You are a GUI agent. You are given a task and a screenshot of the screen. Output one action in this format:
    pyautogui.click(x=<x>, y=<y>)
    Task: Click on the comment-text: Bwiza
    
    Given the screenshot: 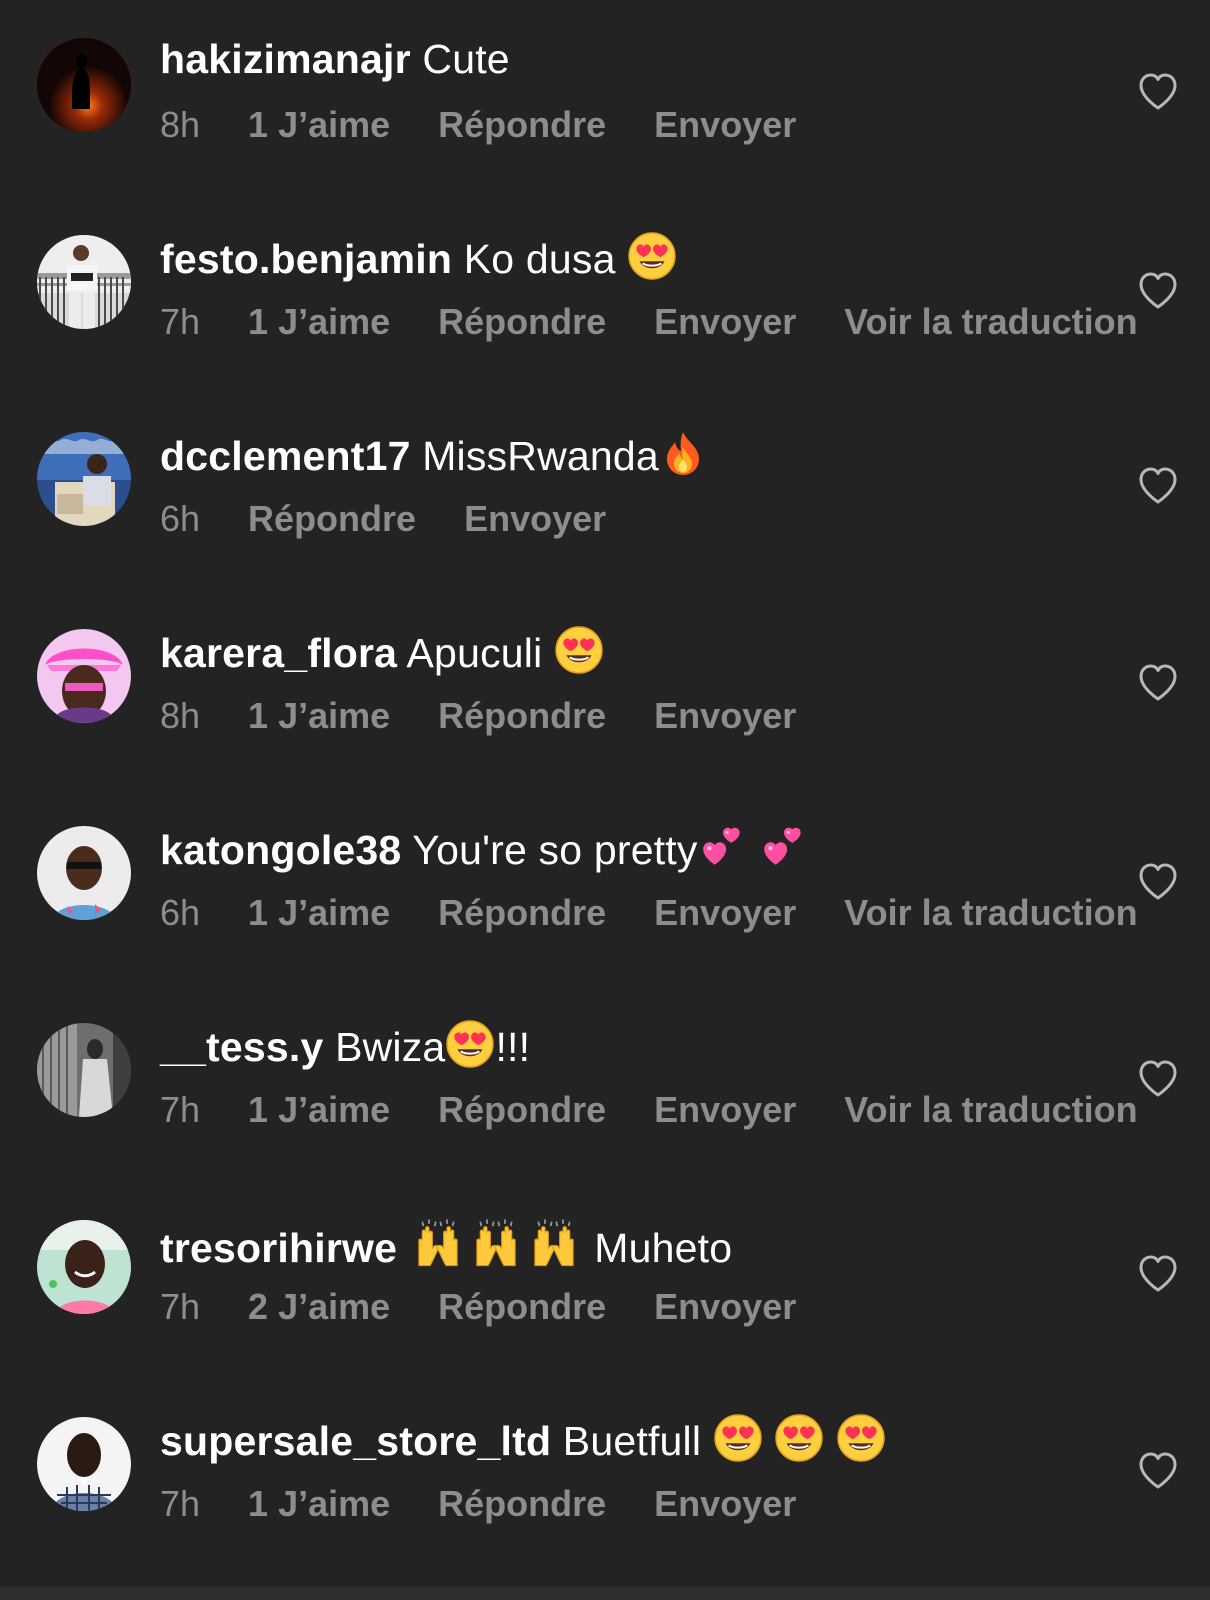 What is the action you would take?
    pyautogui.click(x=390, y=1047)
    